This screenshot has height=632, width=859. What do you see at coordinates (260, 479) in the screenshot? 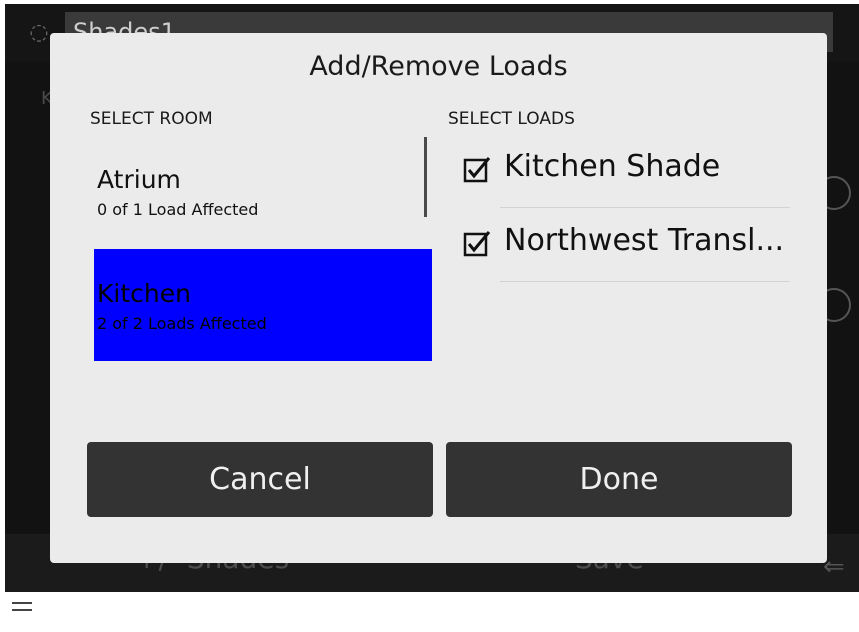
I see `cancel-button: Cancel` at bounding box center [260, 479].